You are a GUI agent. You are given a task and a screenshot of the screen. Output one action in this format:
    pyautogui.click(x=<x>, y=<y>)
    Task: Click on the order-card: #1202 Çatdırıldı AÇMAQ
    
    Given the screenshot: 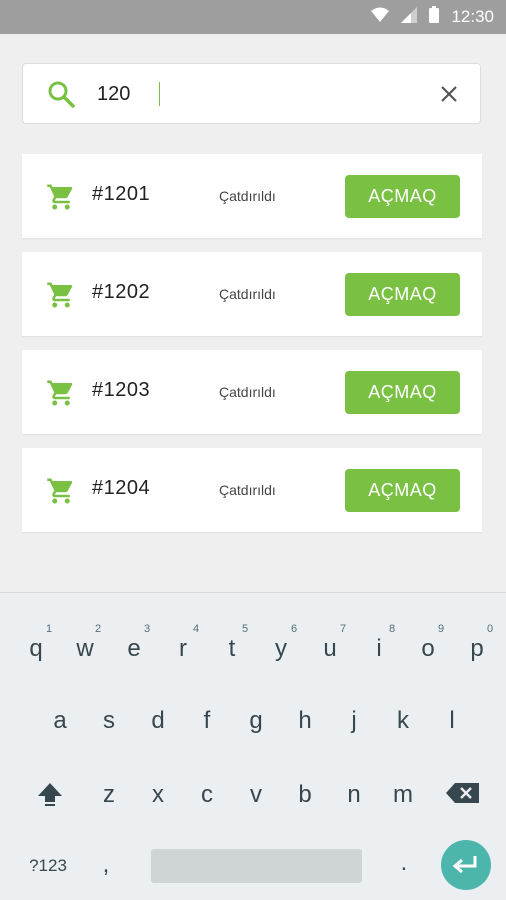 What is the action you would take?
    pyautogui.click(x=252, y=294)
    